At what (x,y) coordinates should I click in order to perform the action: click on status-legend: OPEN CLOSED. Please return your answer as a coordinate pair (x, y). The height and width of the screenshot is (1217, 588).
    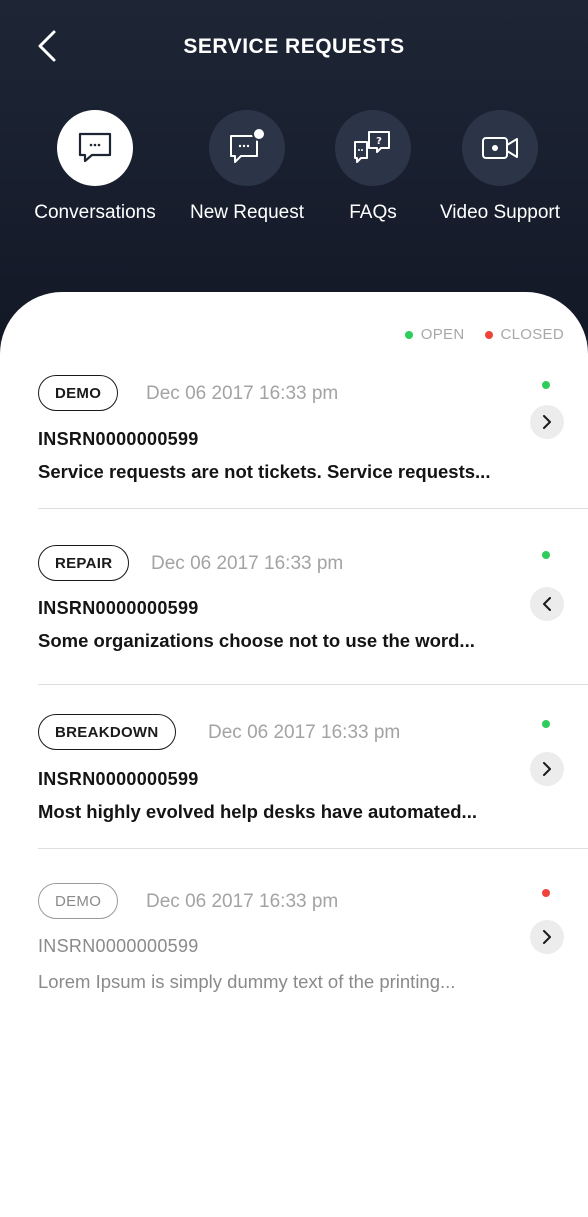
    Looking at the image, I should click on (484, 334).